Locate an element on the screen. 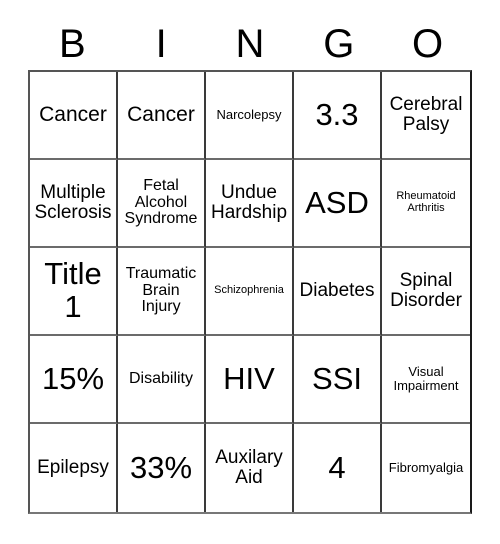  bingo-cell-r4c5: Visual Impairment is located at coordinates (426, 380).